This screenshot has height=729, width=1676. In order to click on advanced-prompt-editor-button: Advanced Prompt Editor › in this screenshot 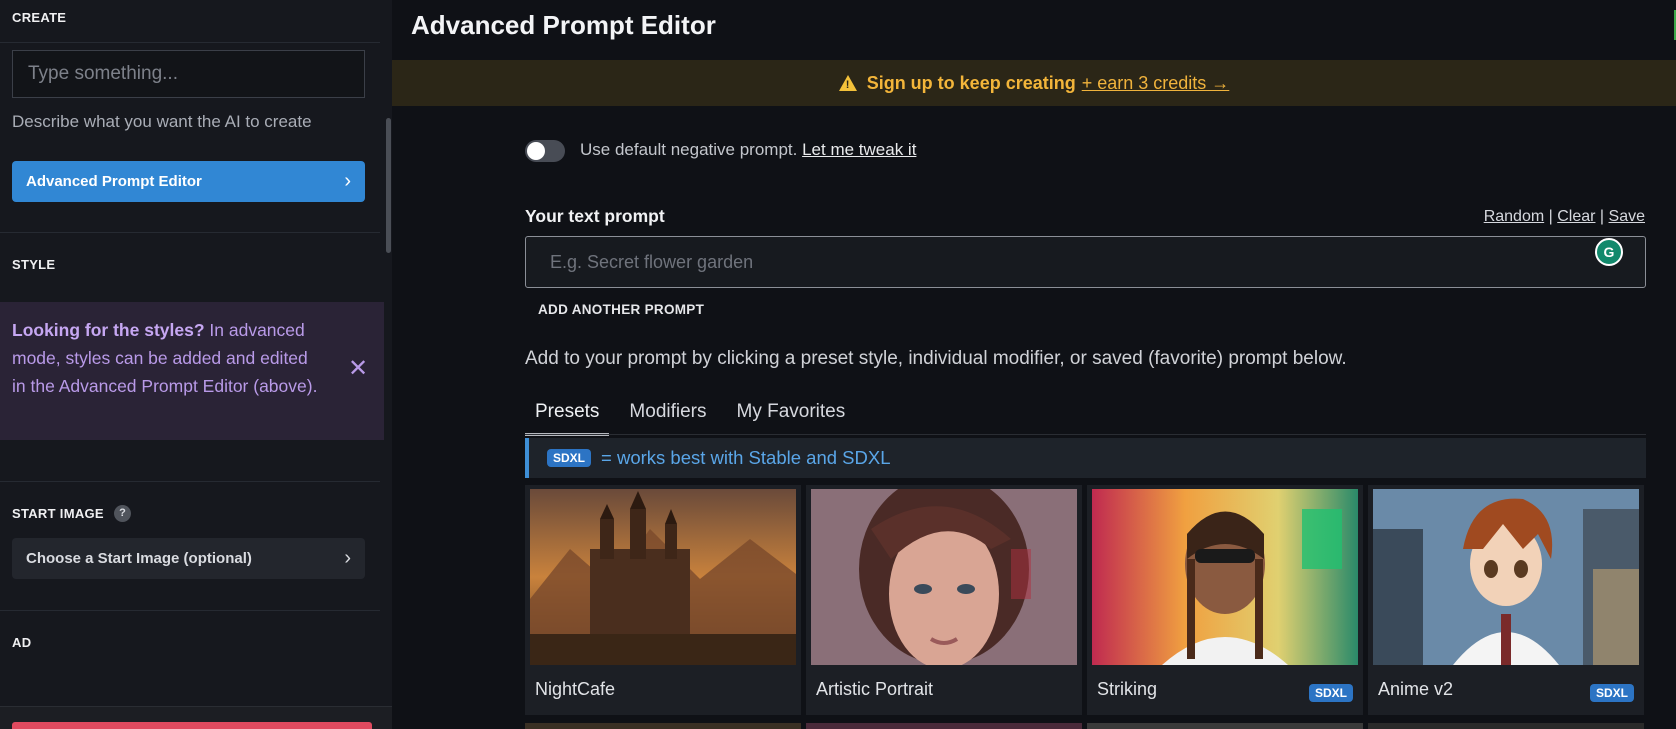, I will do `click(188, 181)`.